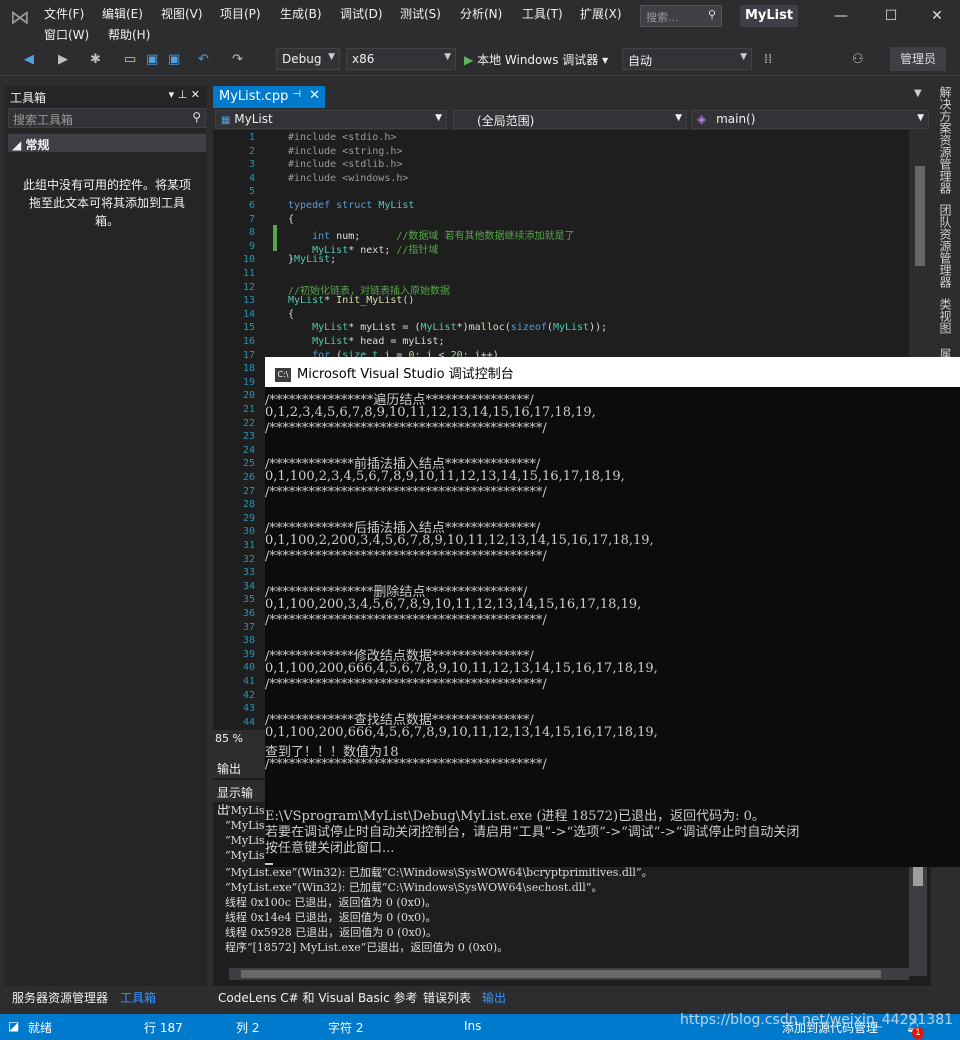  I want to click on tab-error-list: 错误列表, so click(447, 997).